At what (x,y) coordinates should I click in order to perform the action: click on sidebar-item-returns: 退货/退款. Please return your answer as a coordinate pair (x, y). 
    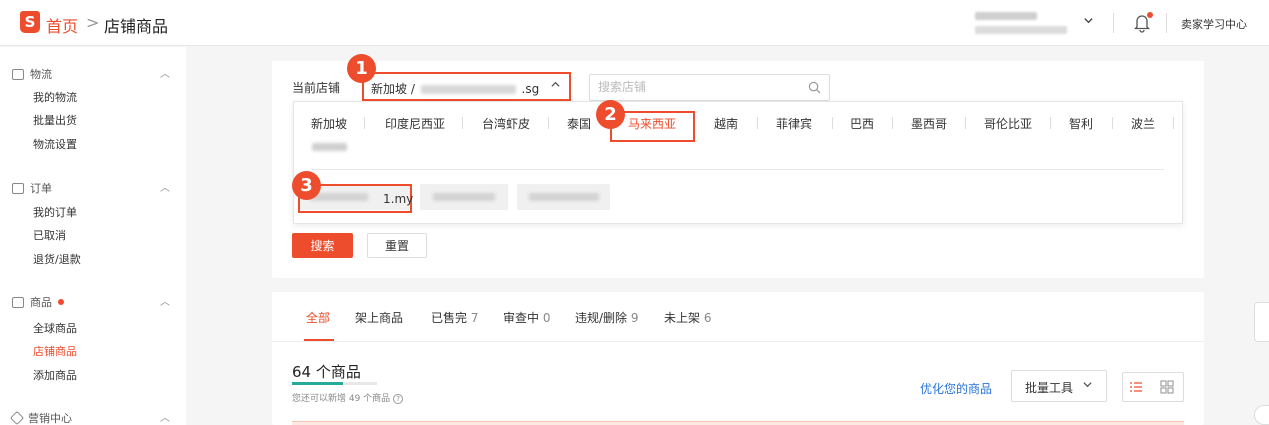
    Looking at the image, I should click on (57, 259).